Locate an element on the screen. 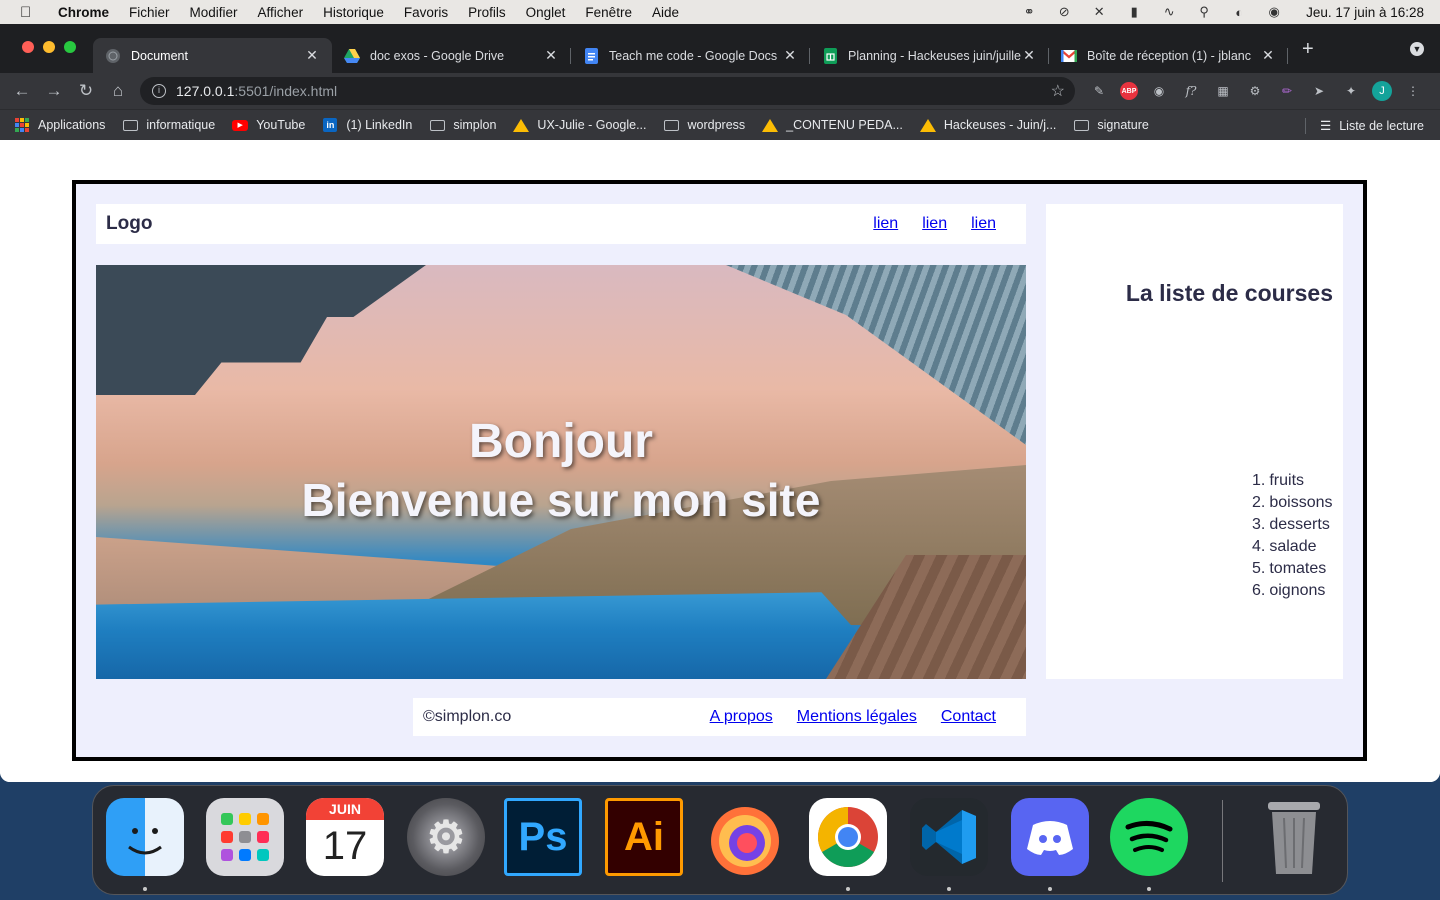 This screenshot has height=900, width=1440. wifi-icon: ∿ is located at coordinates (1169, 12).